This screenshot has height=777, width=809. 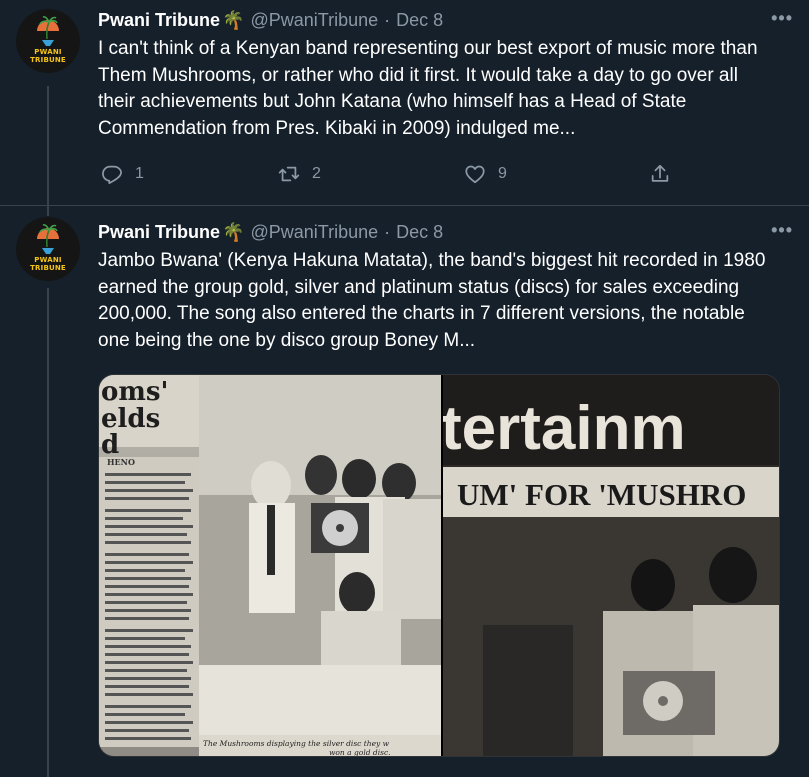 I want to click on like-count: 9, so click(x=502, y=173).